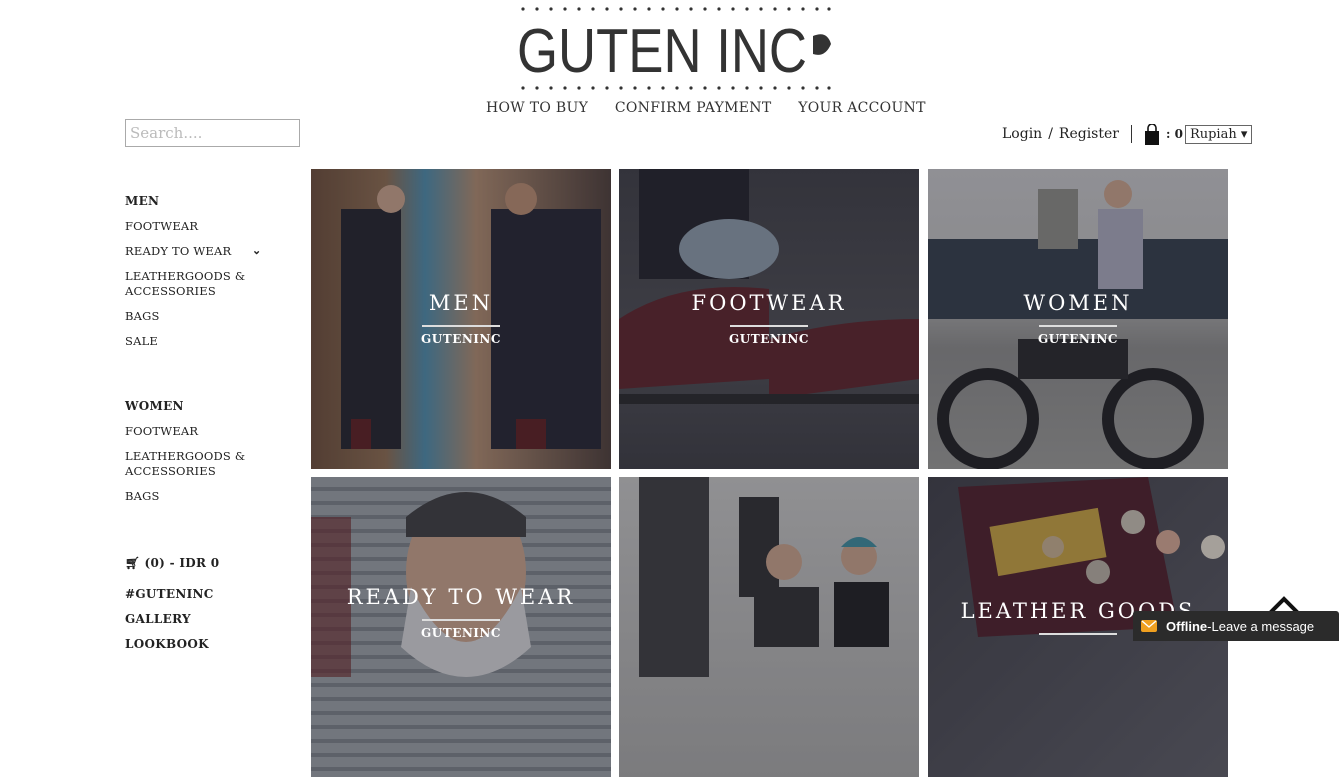 This screenshot has height=777, width=1344. Describe the element at coordinates (461, 303) in the screenshot. I see `tile-title: MEN` at that location.